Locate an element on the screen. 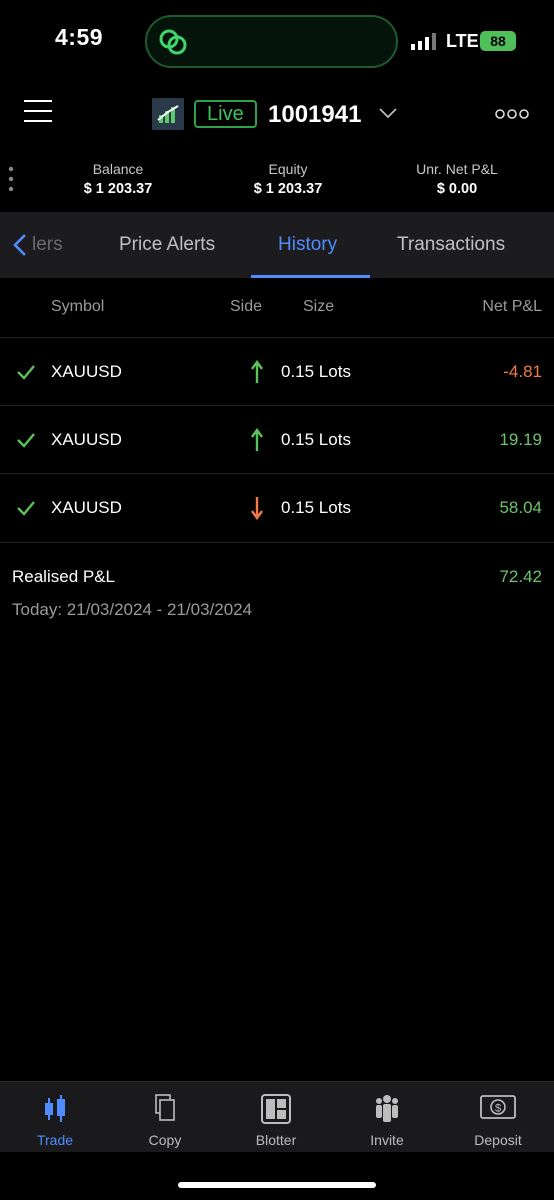 The width and height of the screenshot is (554, 1200). status-time: 4:59 is located at coordinates (79, 37).